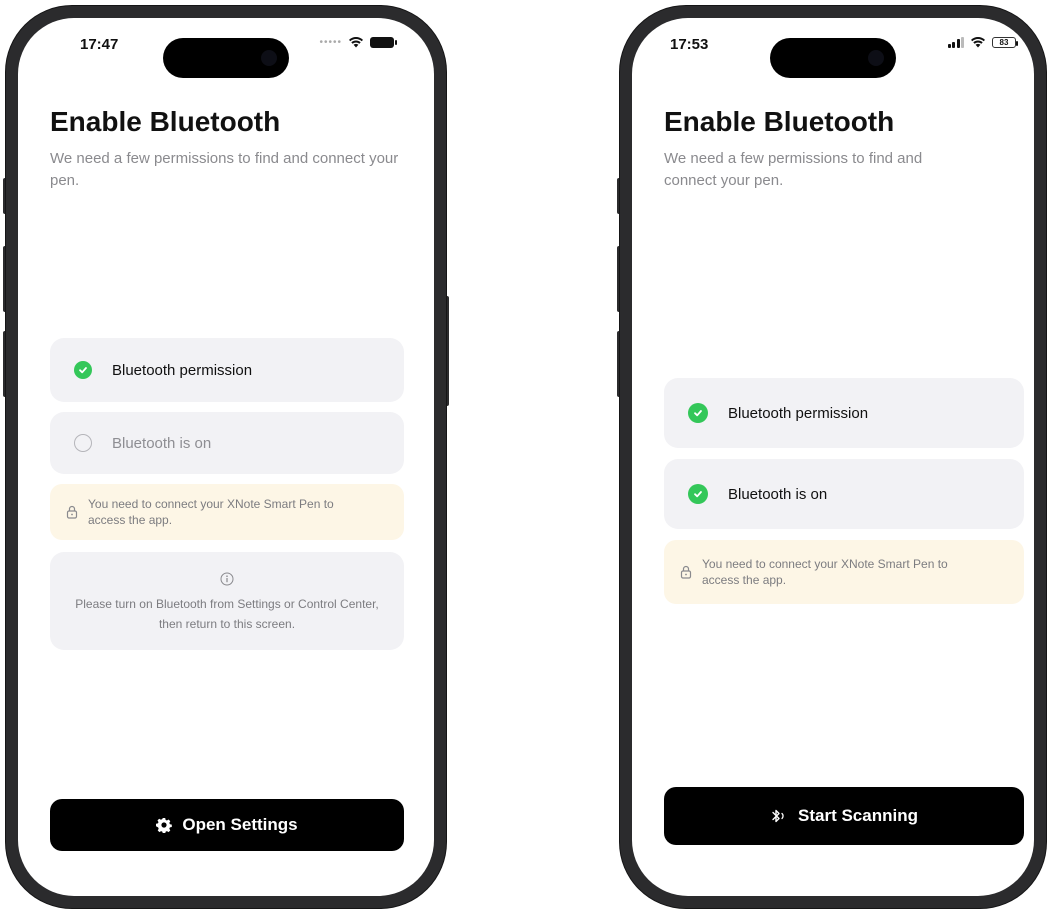  Describe the element at coordinates (164, 825) in the screenshot. I see `gear-icon` at that location.